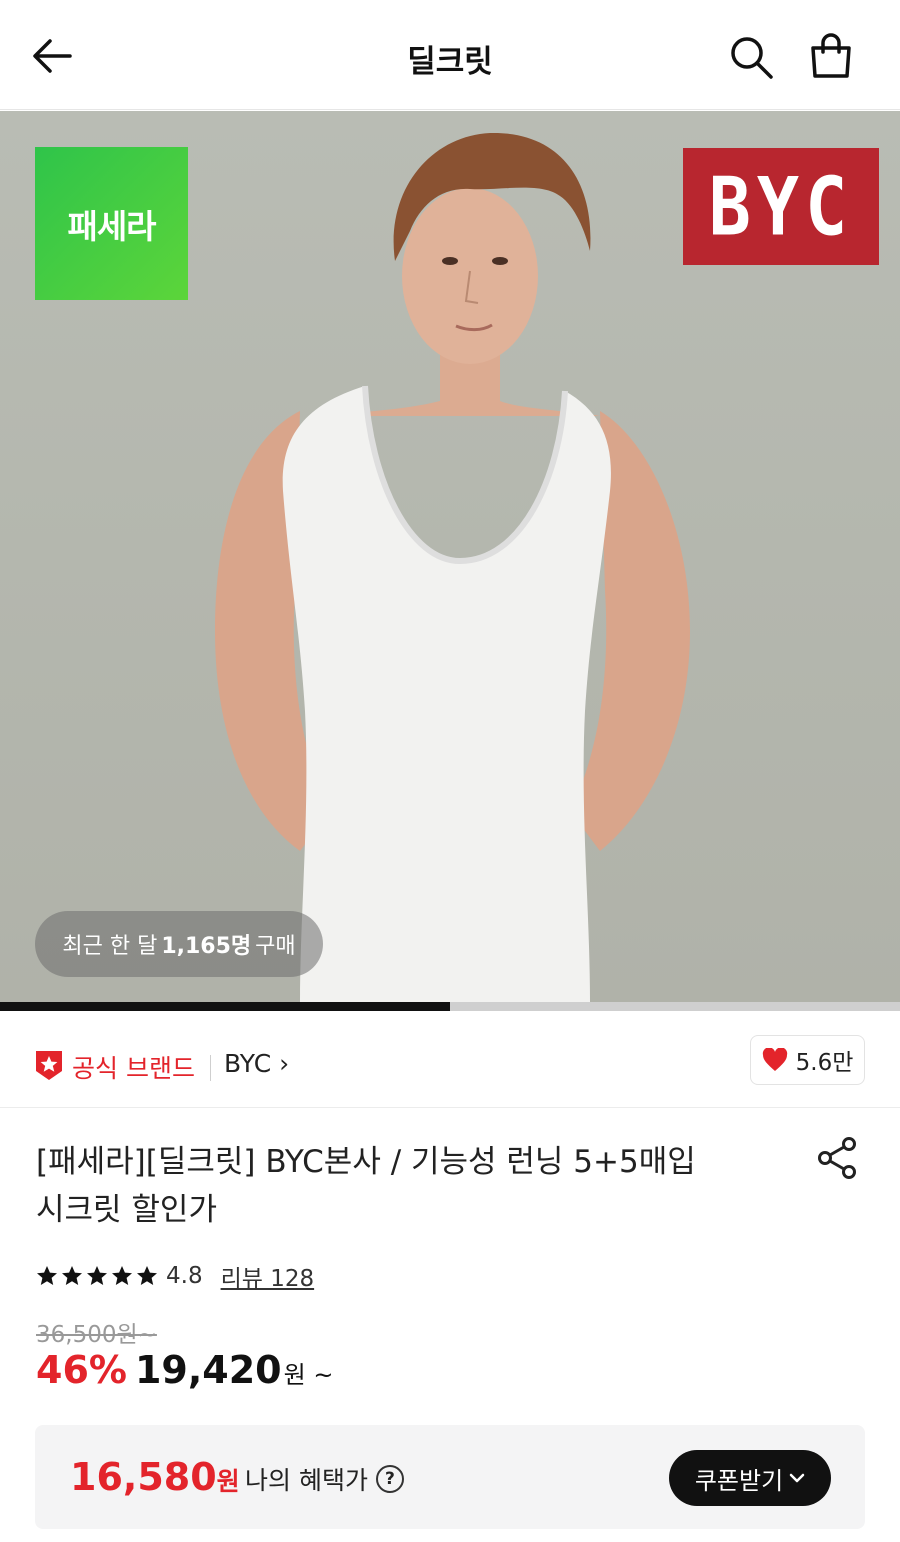 This screenshot has height=1542, width=900. I want to click on brand-link: BYC ›, so click(256, 1063).